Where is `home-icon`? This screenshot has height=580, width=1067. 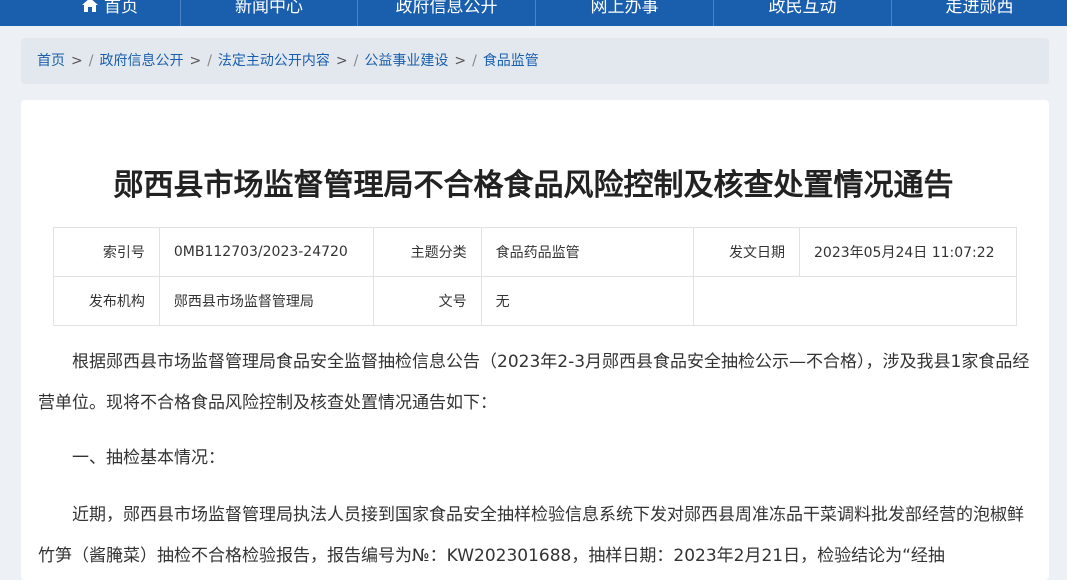
home-icon is located at coordinates (90, 6).